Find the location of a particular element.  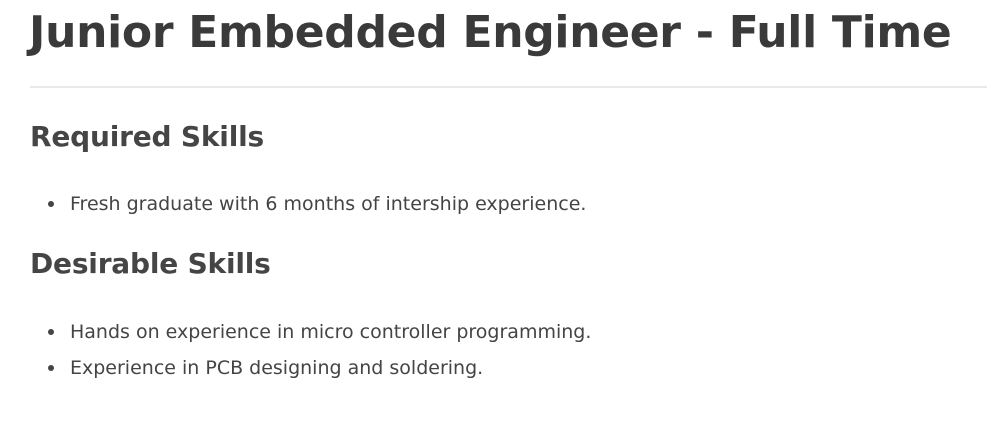

job-title: Junior Embedded Engineer - Full Time is located at coordinates (490, 32).